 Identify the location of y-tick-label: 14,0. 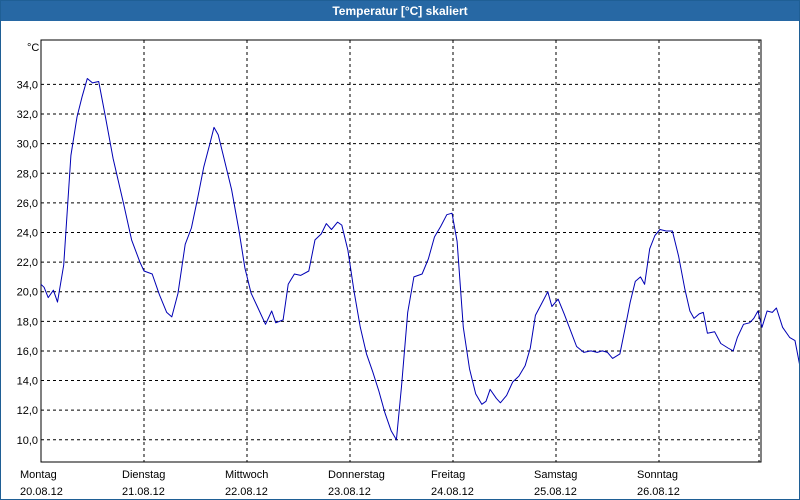
(27, 382).